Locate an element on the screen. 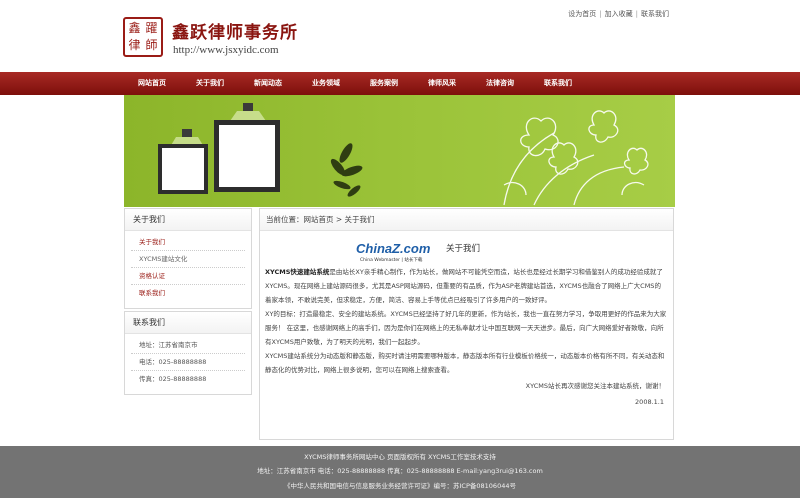  article-date: 2008.1.1 is located at coordinates (649, 402).